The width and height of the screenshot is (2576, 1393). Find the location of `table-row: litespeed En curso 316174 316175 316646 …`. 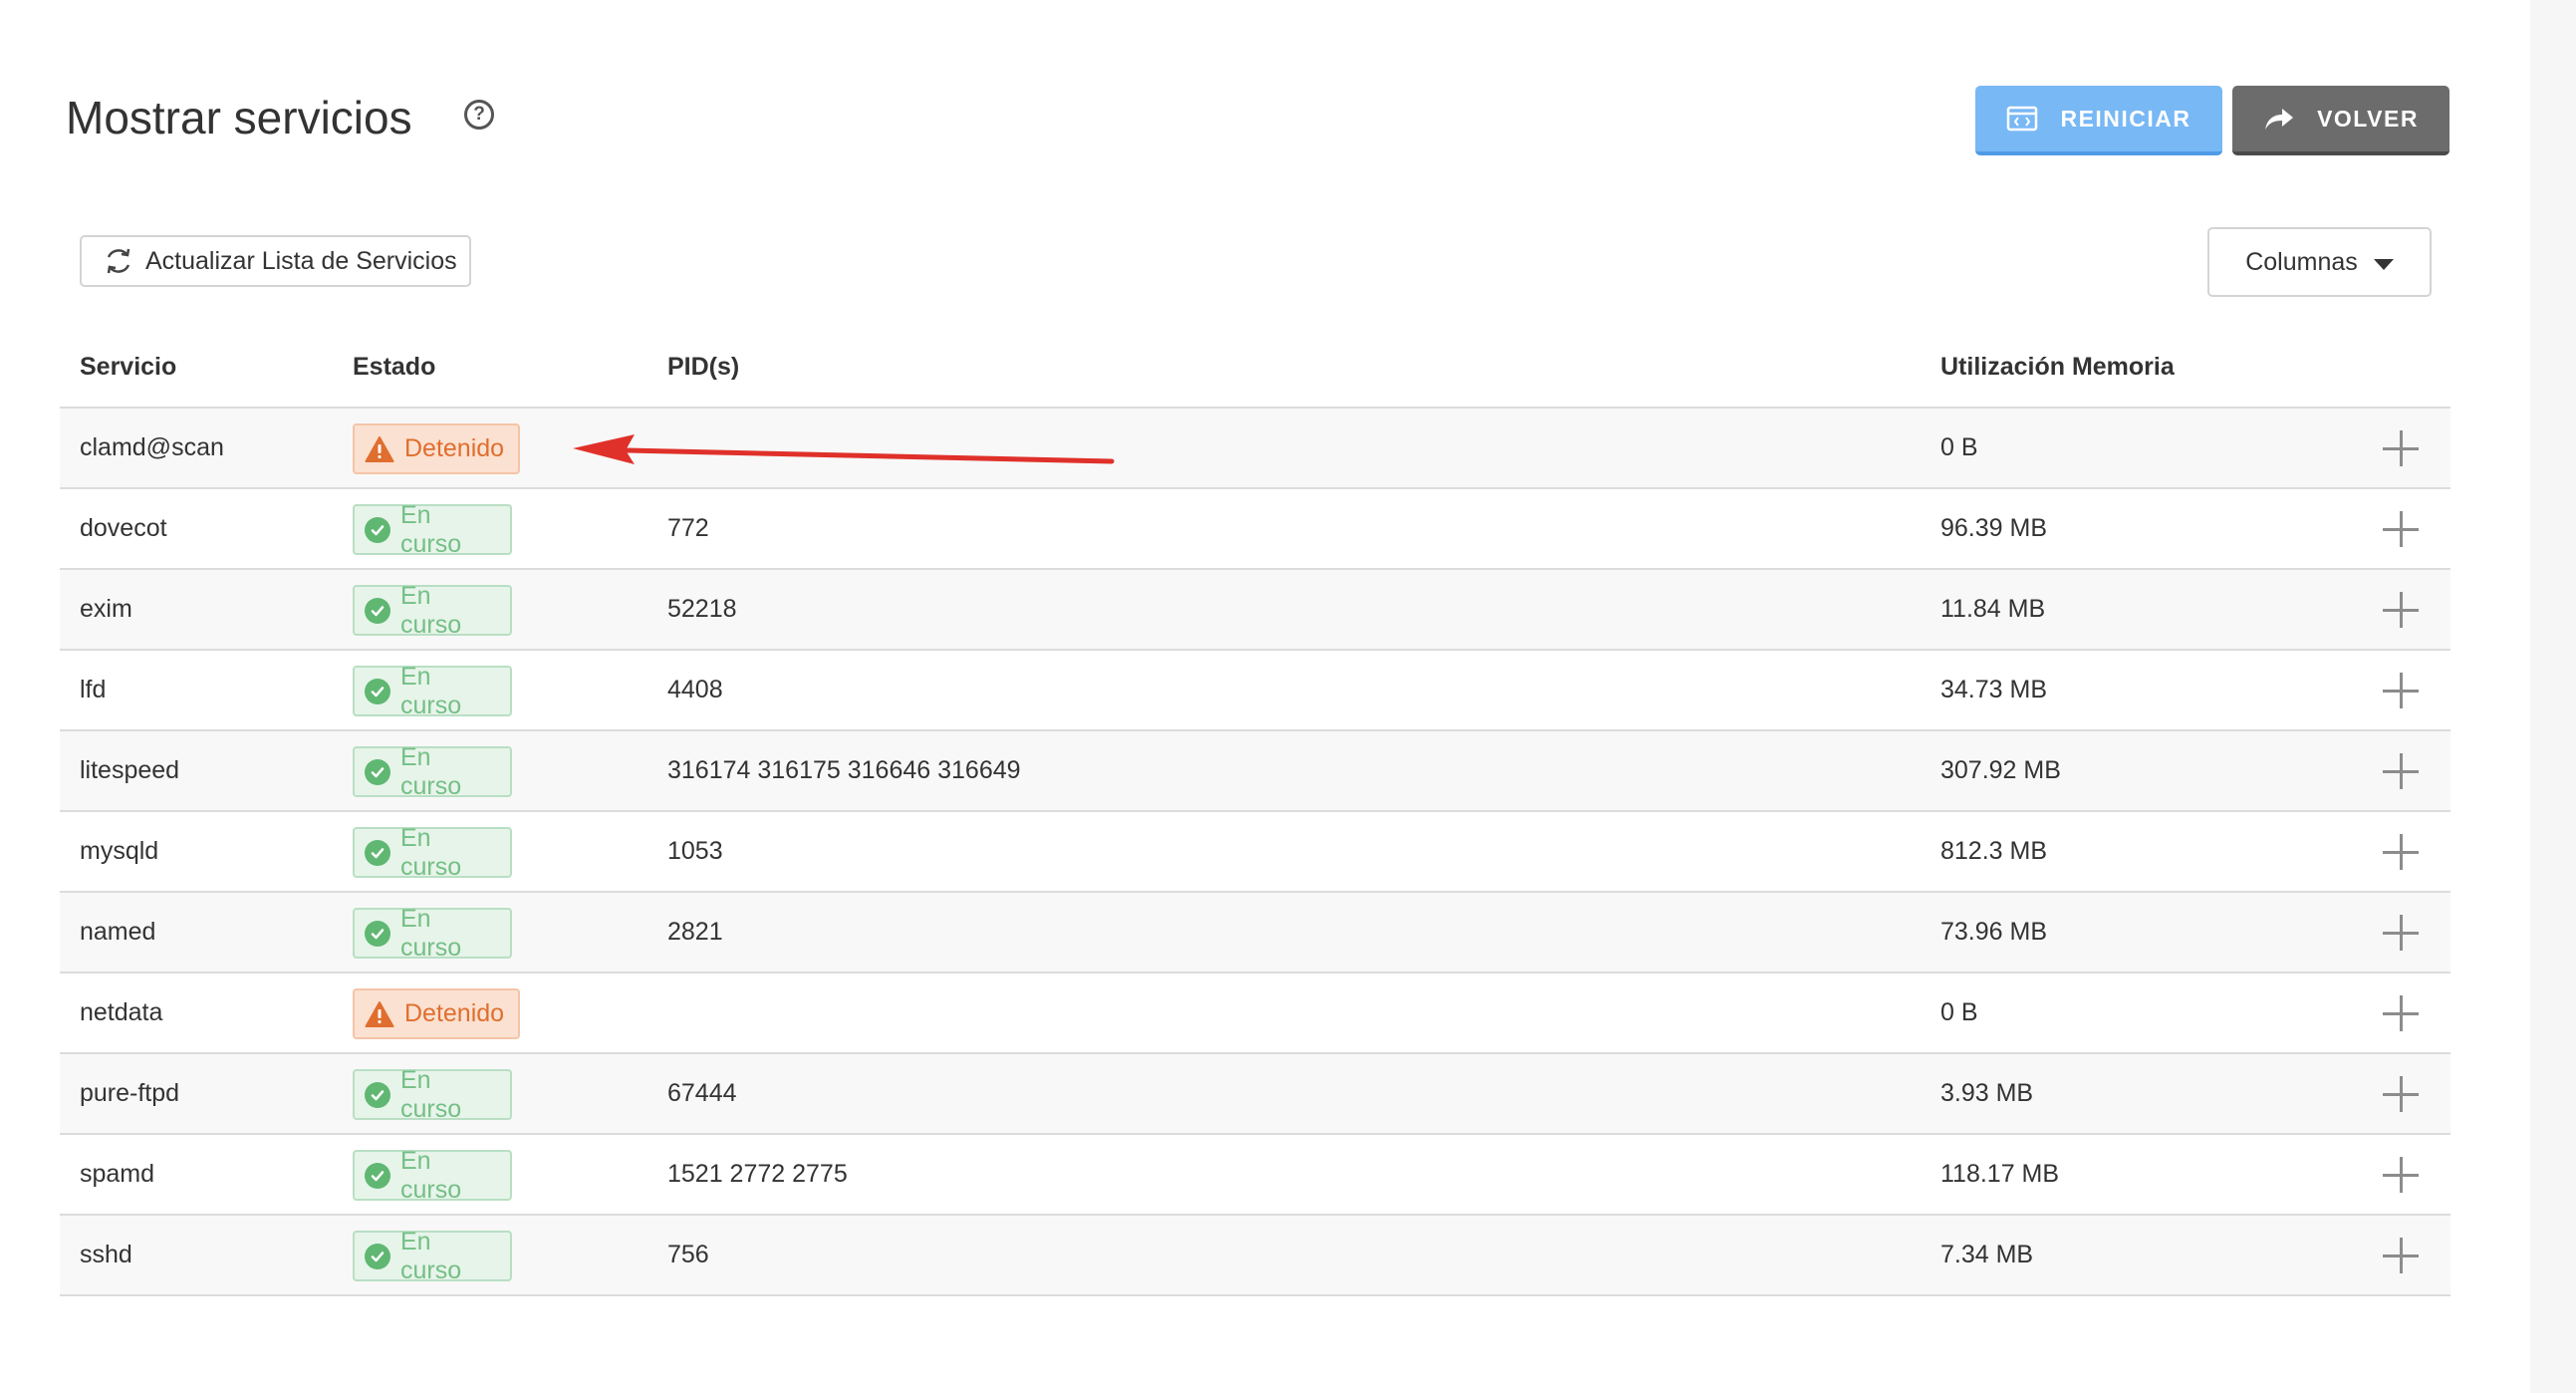

table-row: litespeed En curso 316174 316175 316646 … is located at coordinates (1255, 772).